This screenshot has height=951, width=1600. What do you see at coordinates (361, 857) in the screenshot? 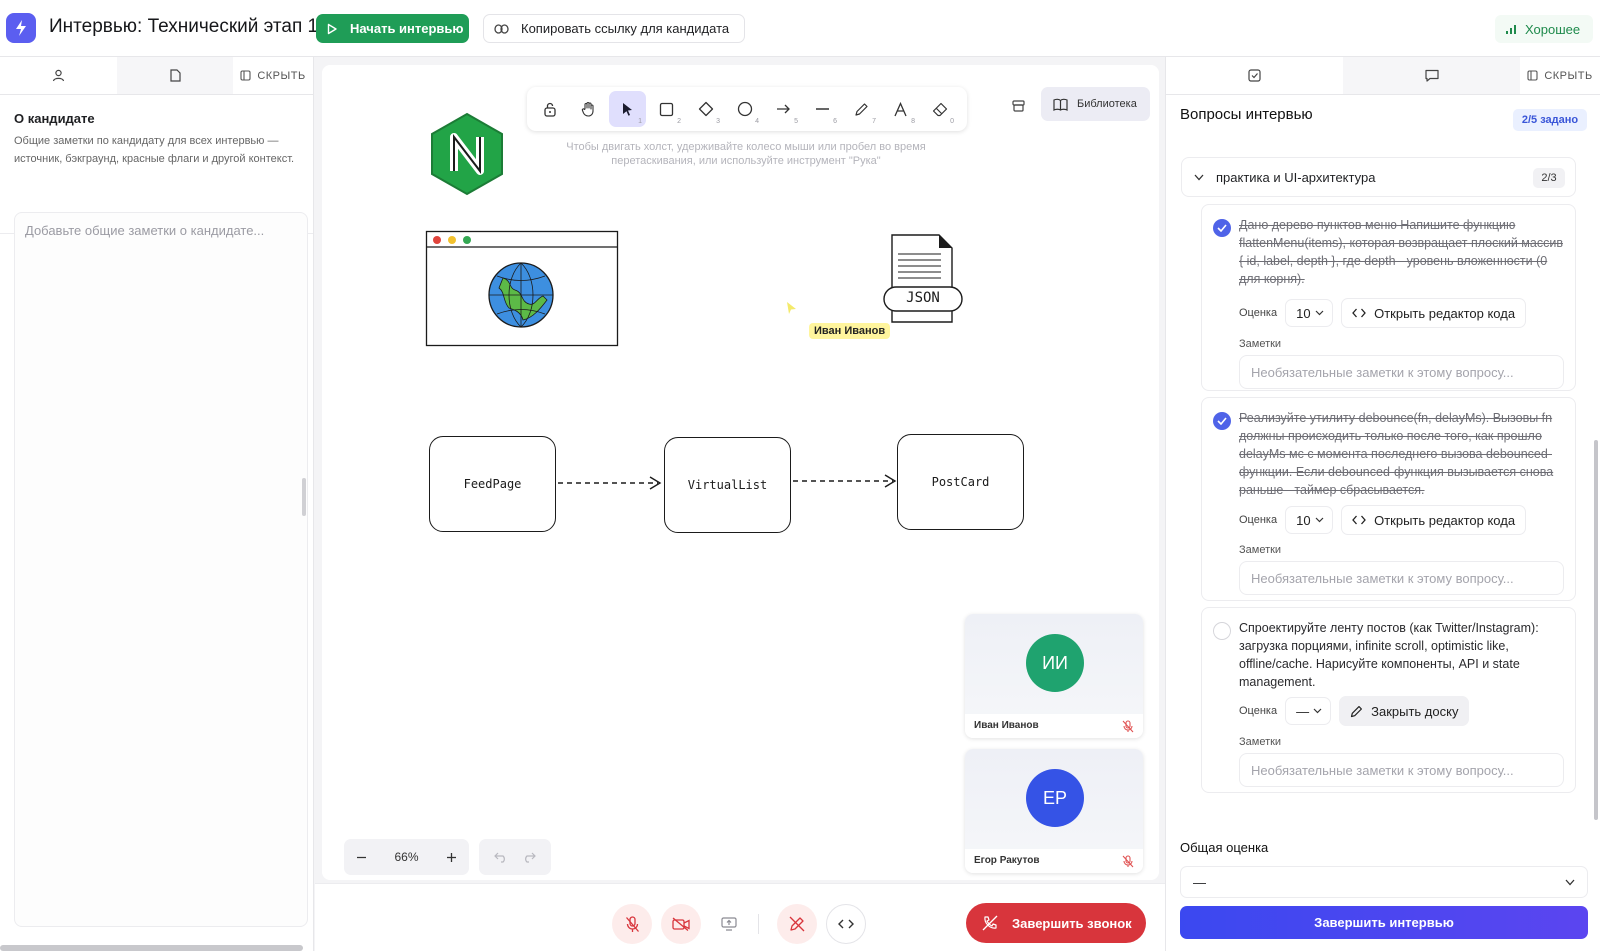
I see `zoom-out-button` at bounding box center [361, 857].